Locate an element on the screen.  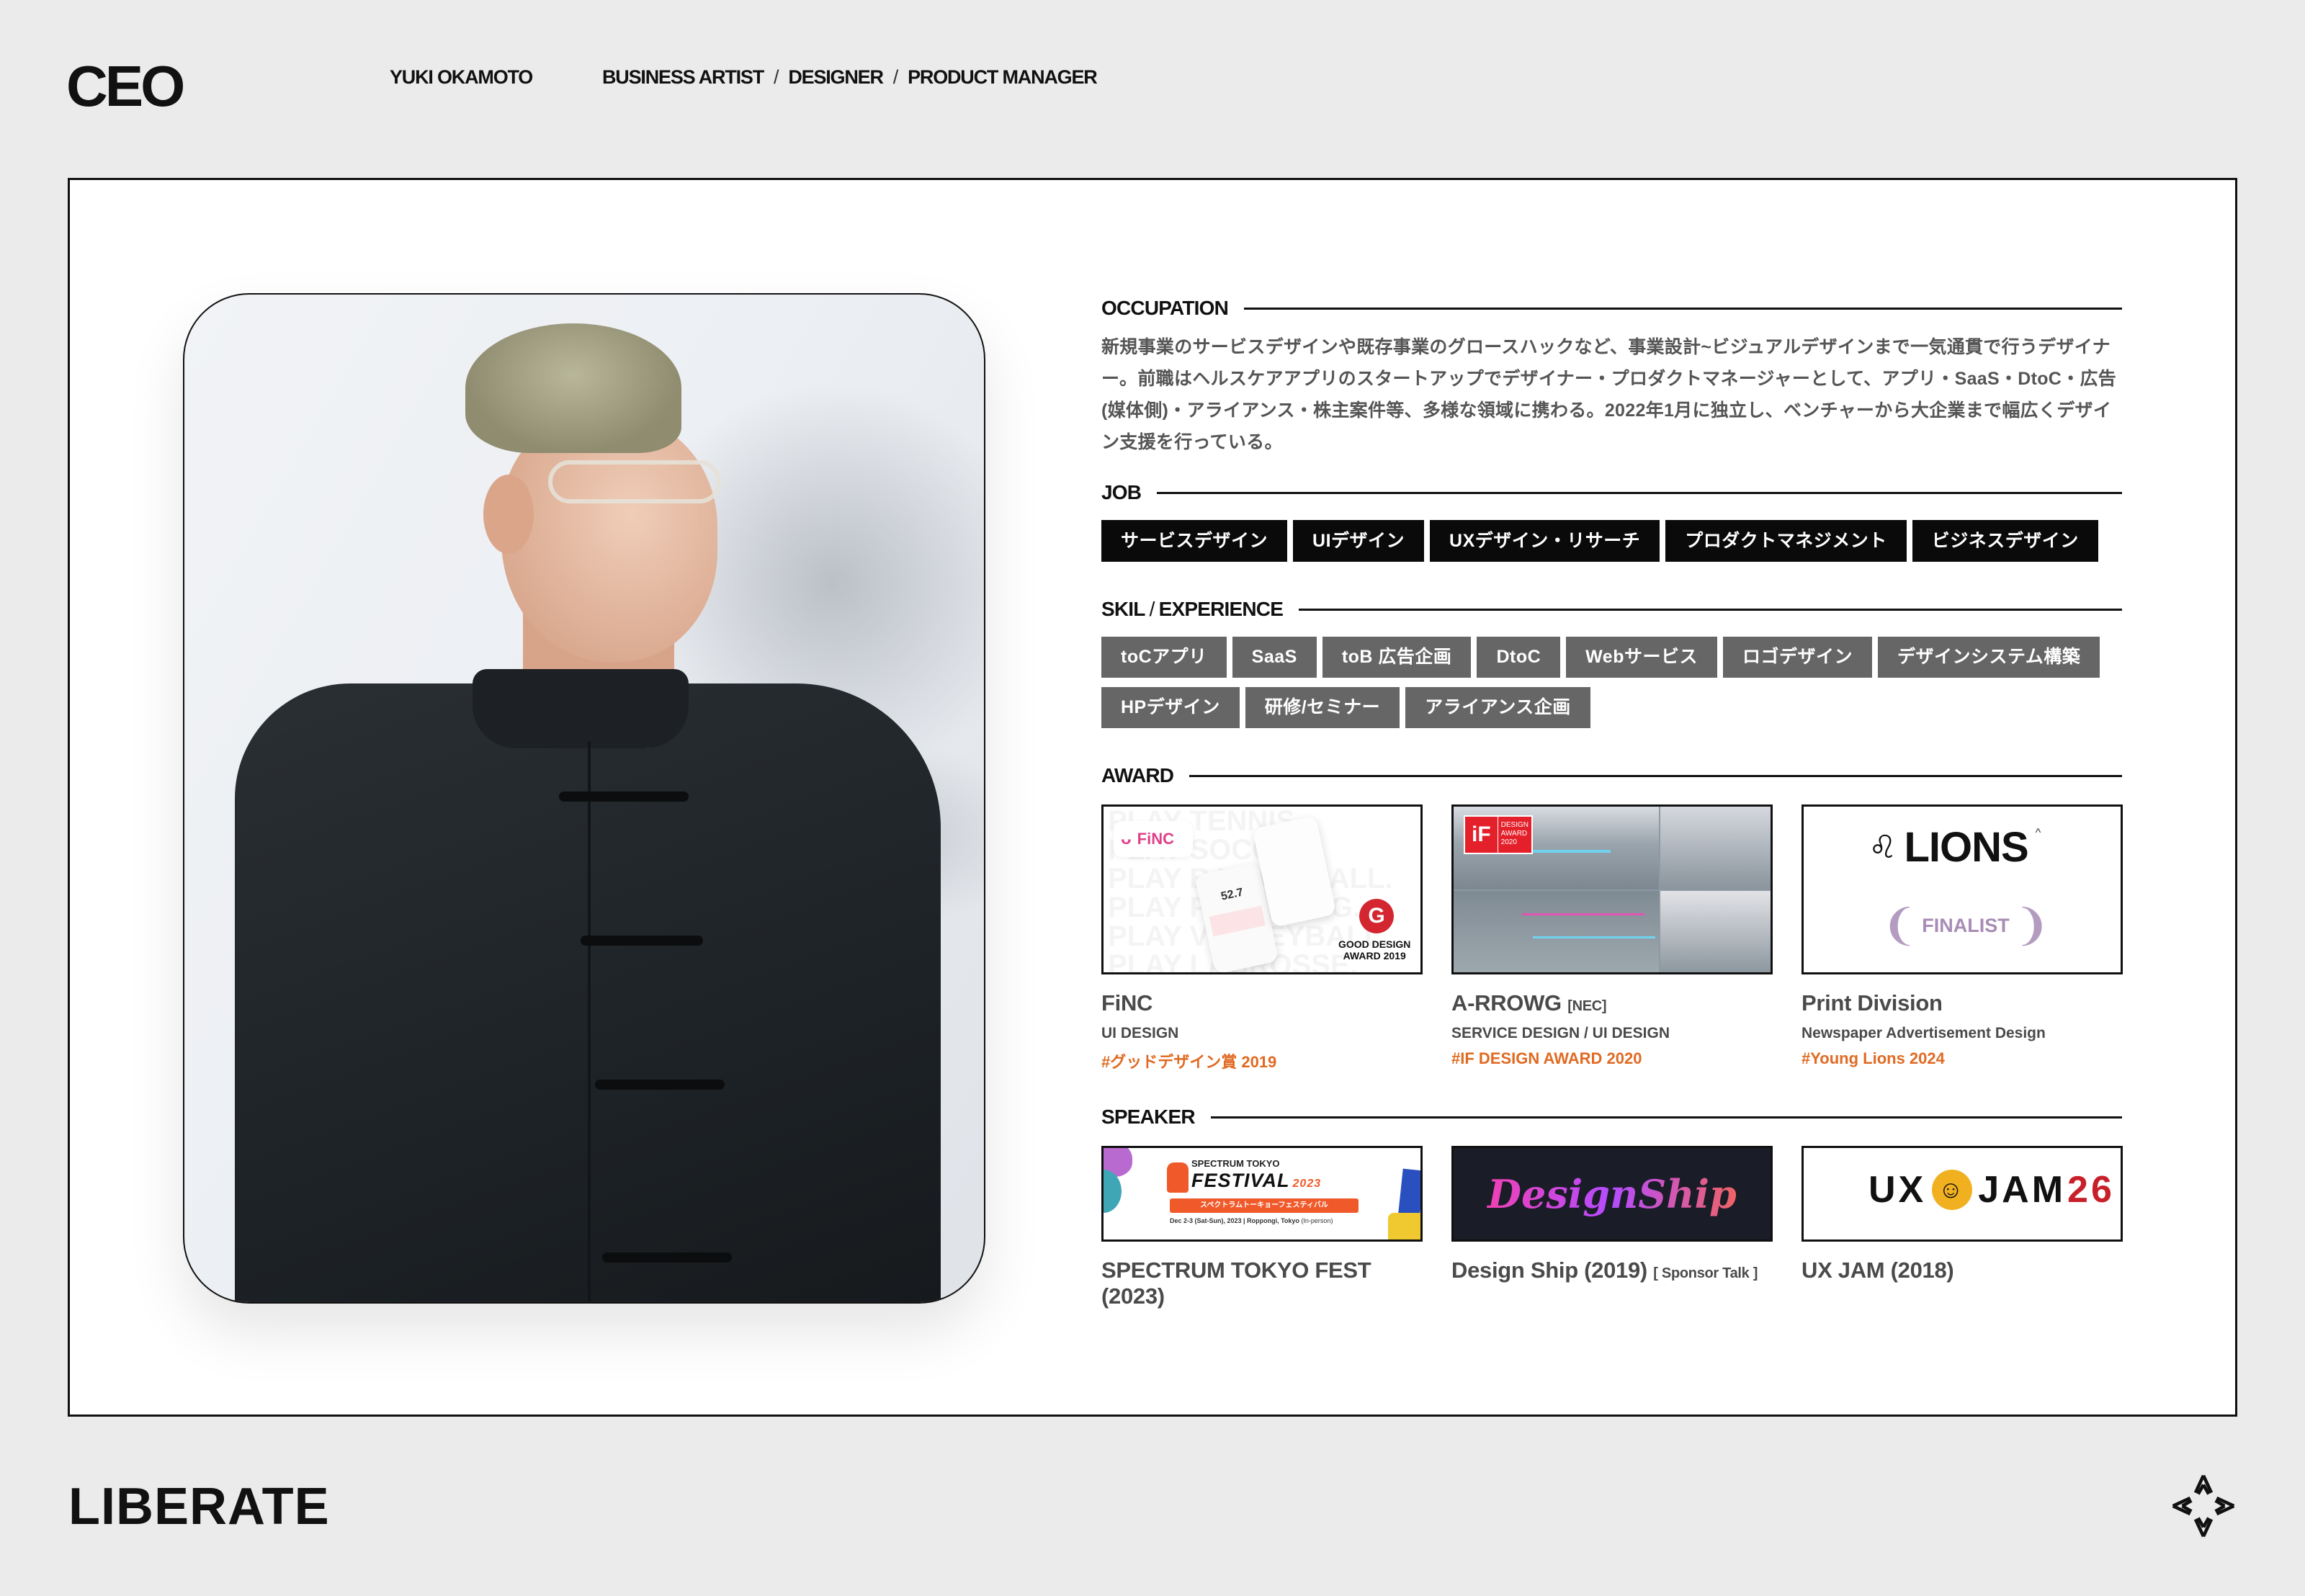
four-point-star-chevron-icon is located at coordinates (2203, 1506).